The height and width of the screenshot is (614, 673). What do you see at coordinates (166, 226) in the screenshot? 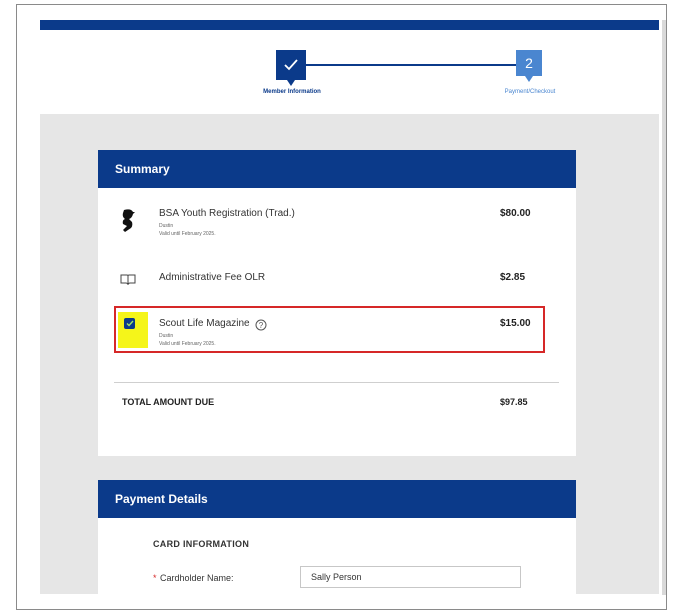
I see `item-member: Dustin` at bounding box center [166, 226].